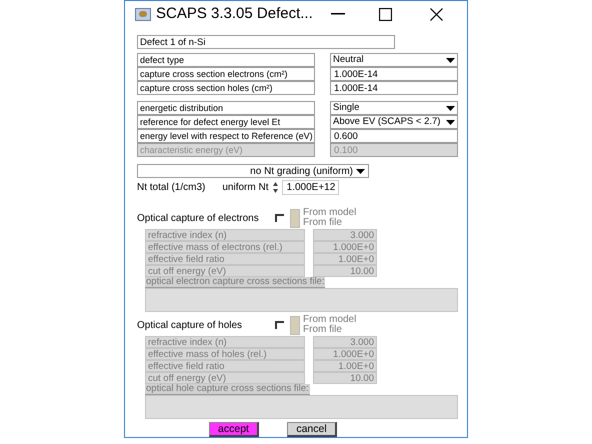 This screenshot has width=592, height=444. I want to click on nt-total-label: Nt total (1/cm3), so click(171, 187).